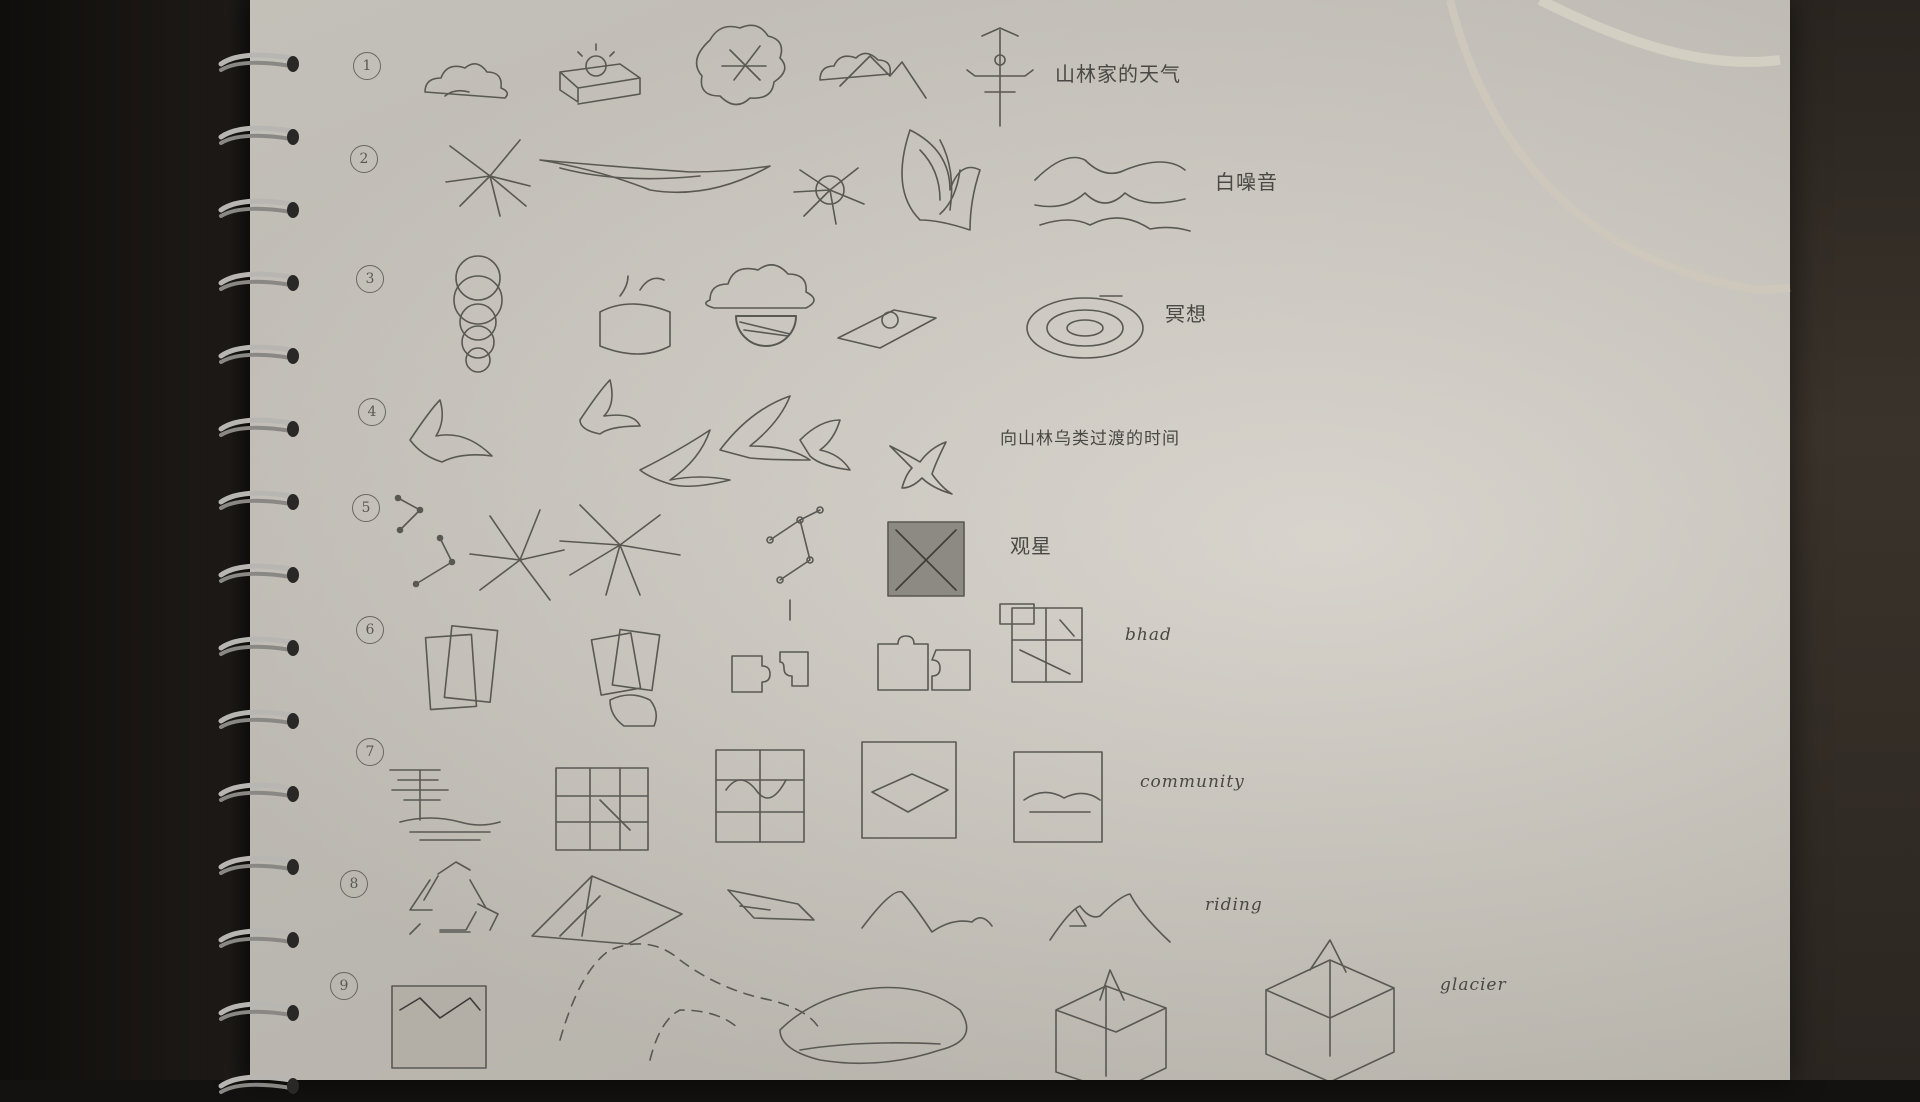 The height and width of the screenshot is (1102, 1920). What do you see at coordinates (425, 541) in the screenshot?
I see `constellation-sketch` at bounding box center [425, 541].